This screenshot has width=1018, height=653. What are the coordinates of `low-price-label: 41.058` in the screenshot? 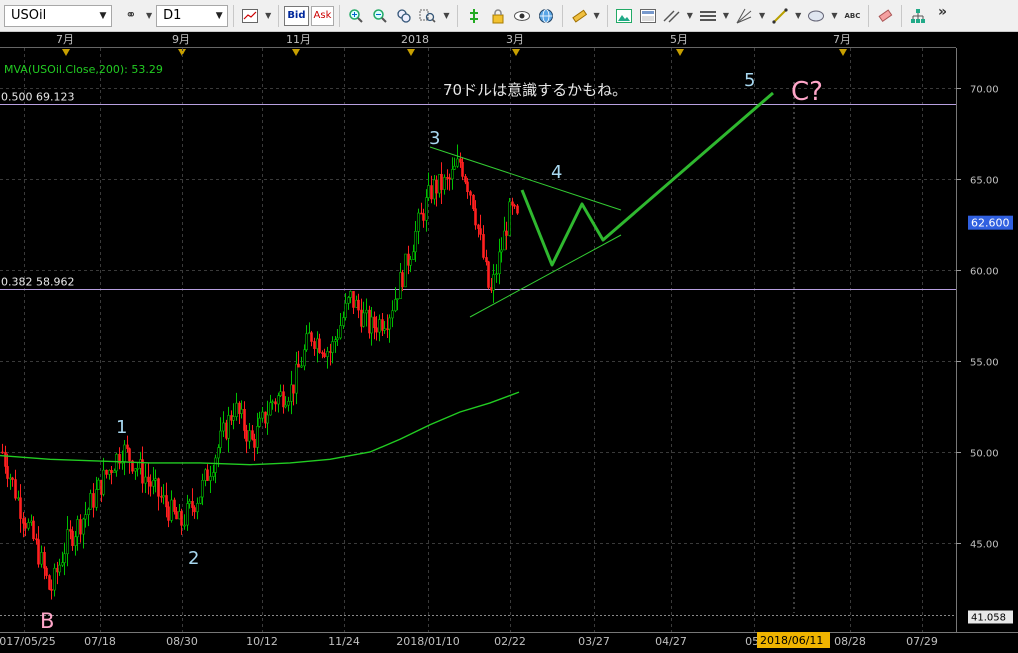 It's located at (988, 618).